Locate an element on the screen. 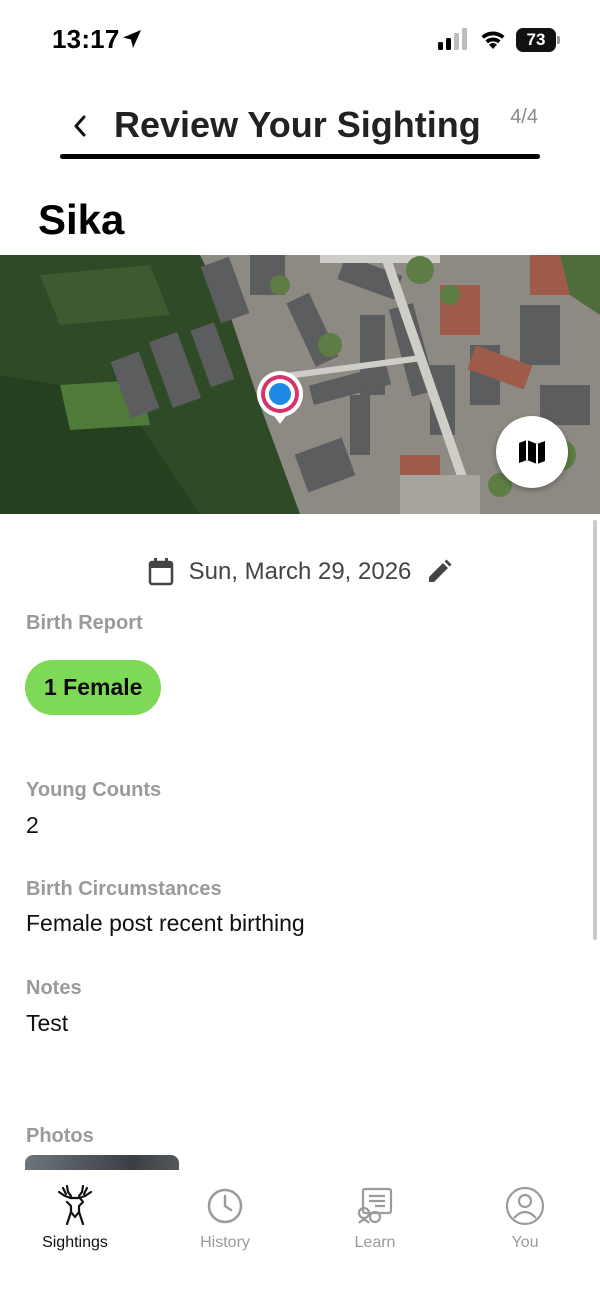 This screenshot has width=600, height=1298. status-time: 13:17 is located at coordinates (86, 39).